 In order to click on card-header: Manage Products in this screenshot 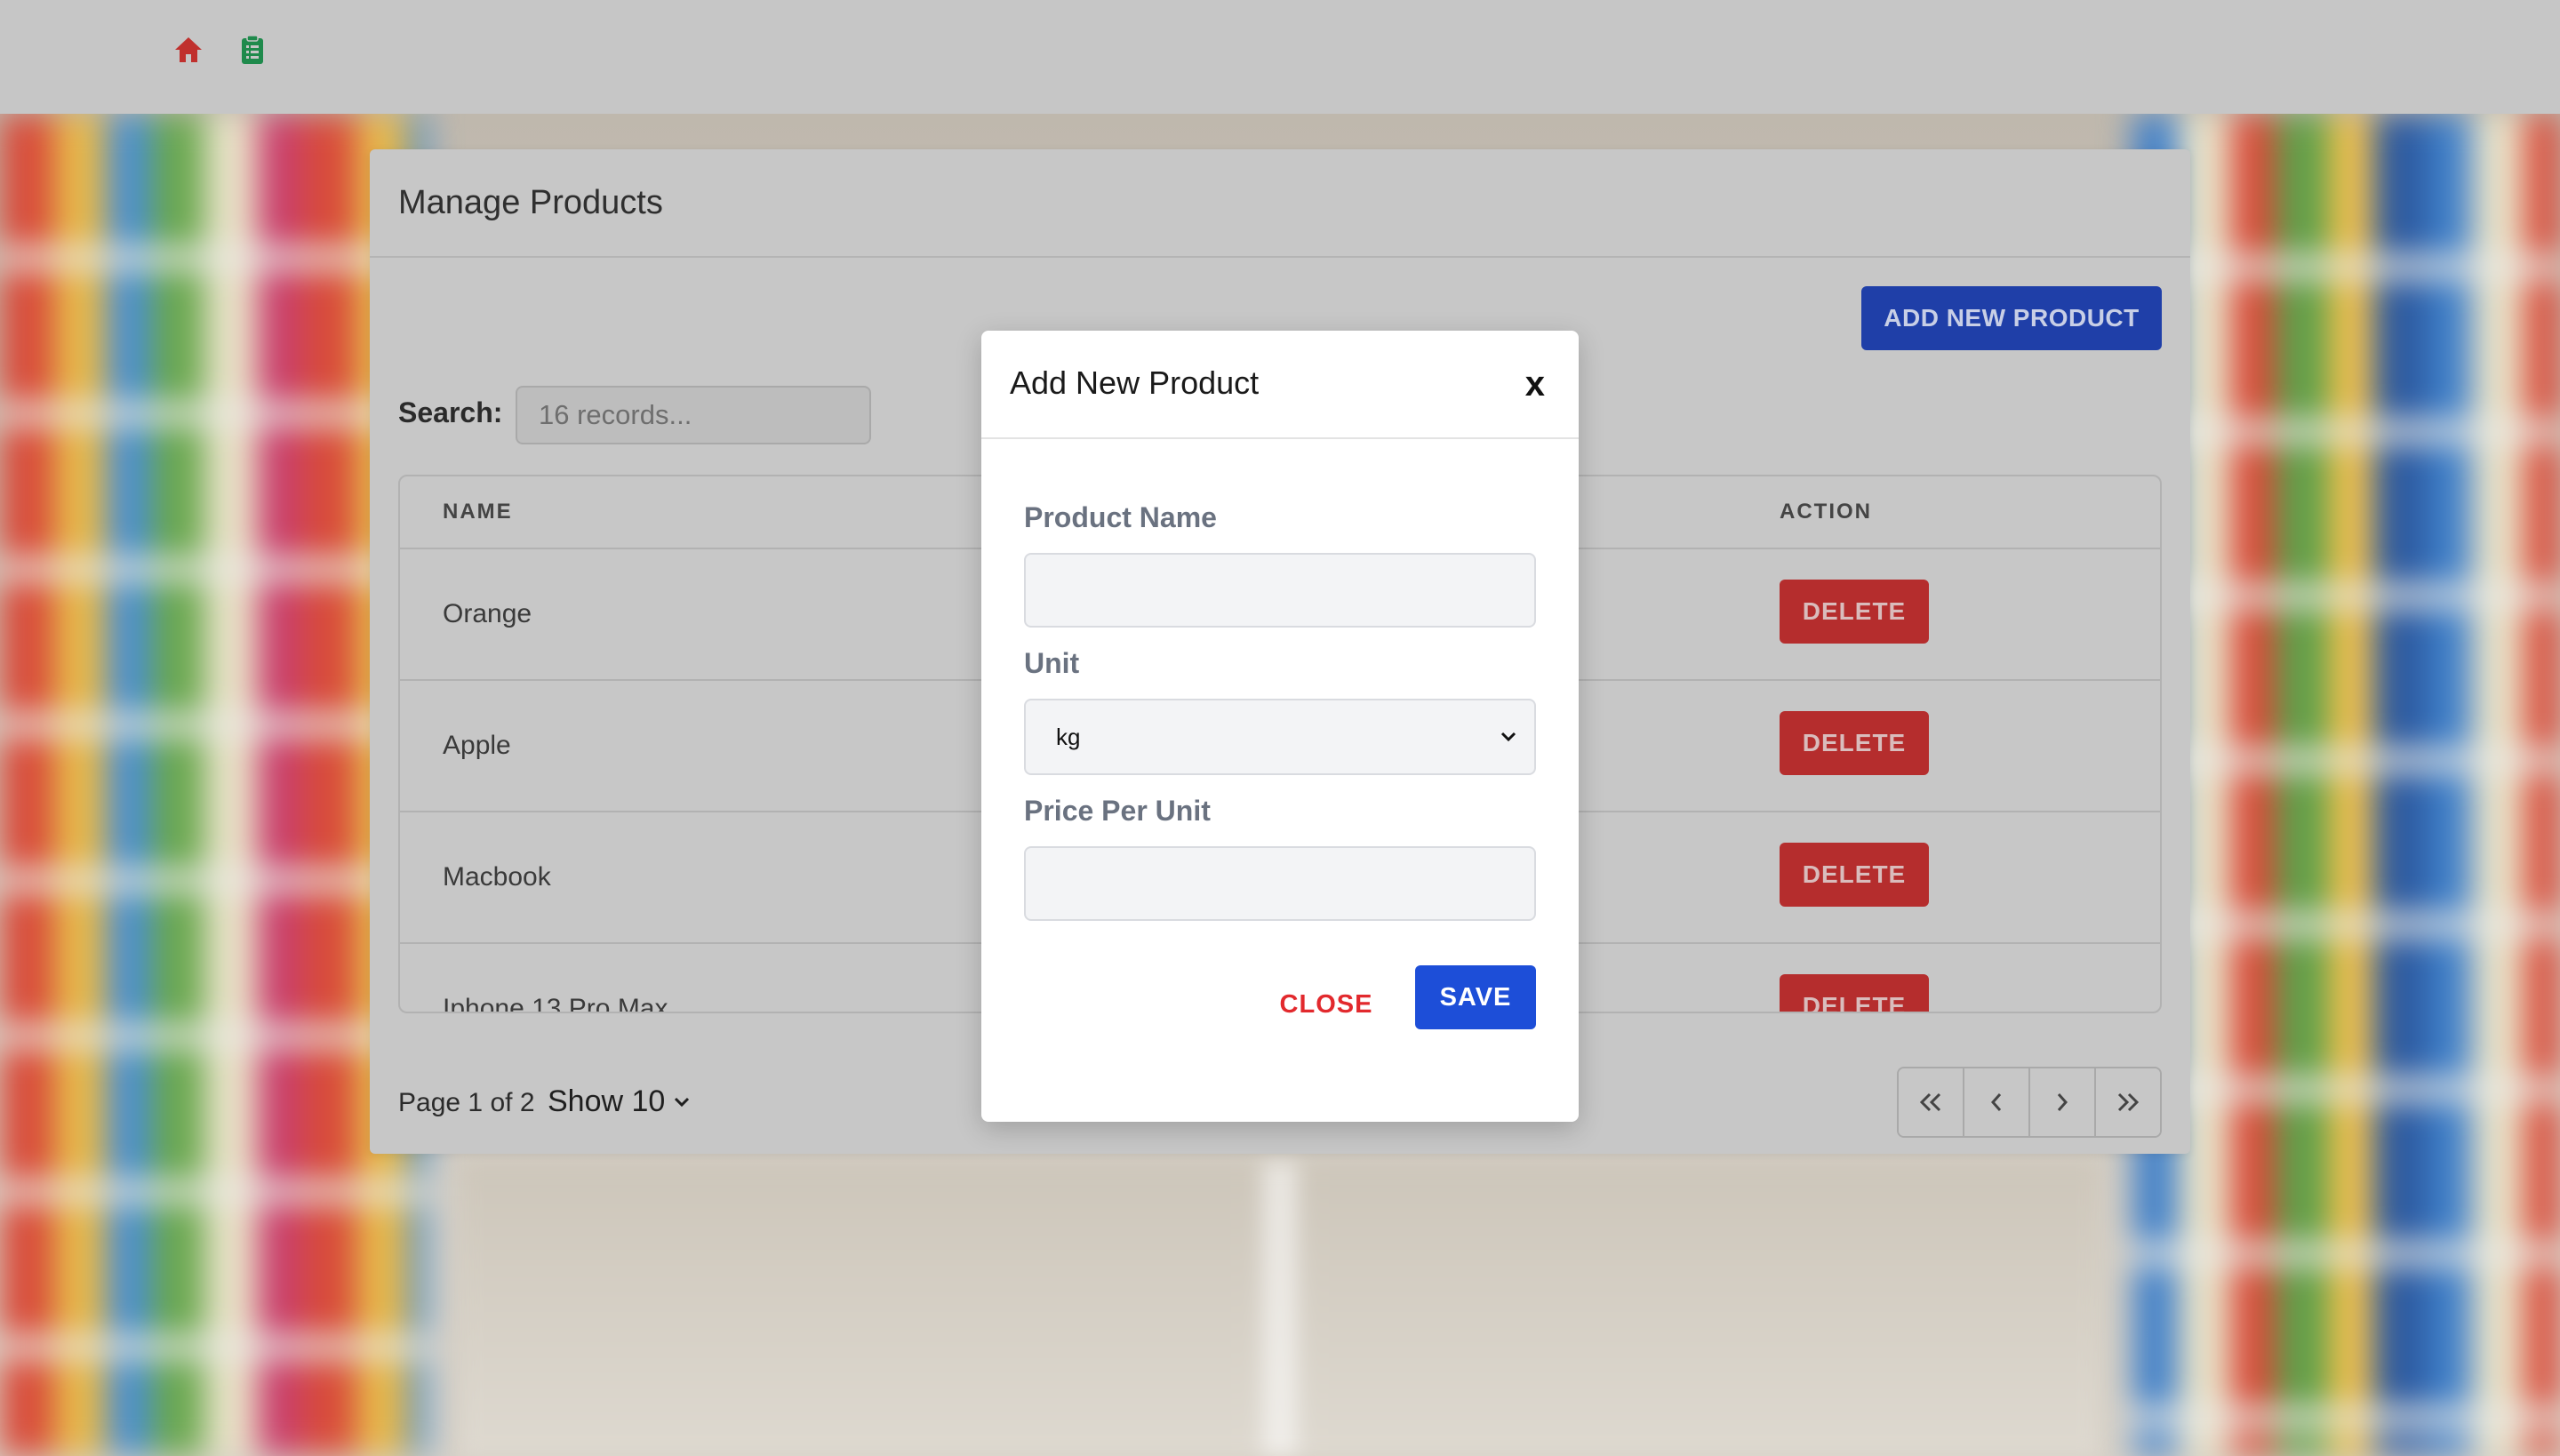, I will do `click(1280, 203)`.